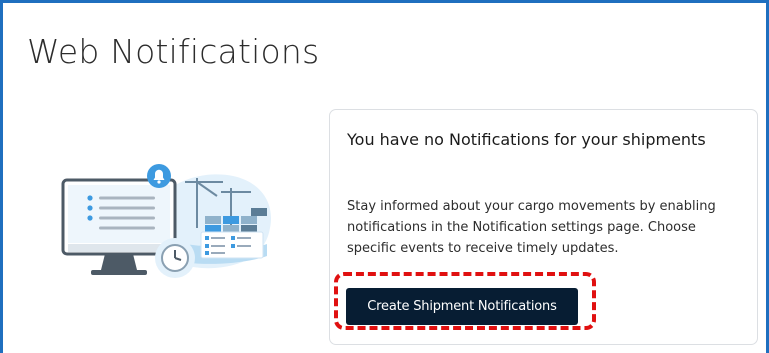 Image resolution: width=769 pixels, height=353 pixels. What do you see at coordinates (232, 245) in the screenshot?
I see `status-list-card` at bounding box center [232, 245].